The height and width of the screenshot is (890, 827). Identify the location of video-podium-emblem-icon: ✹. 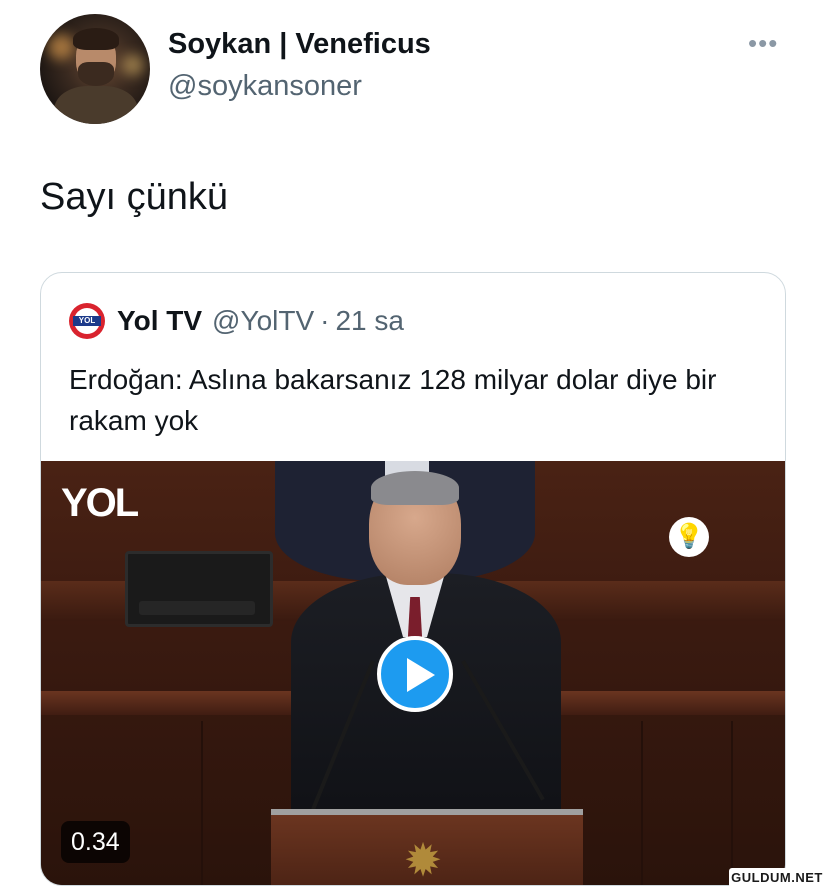
(423, 860).